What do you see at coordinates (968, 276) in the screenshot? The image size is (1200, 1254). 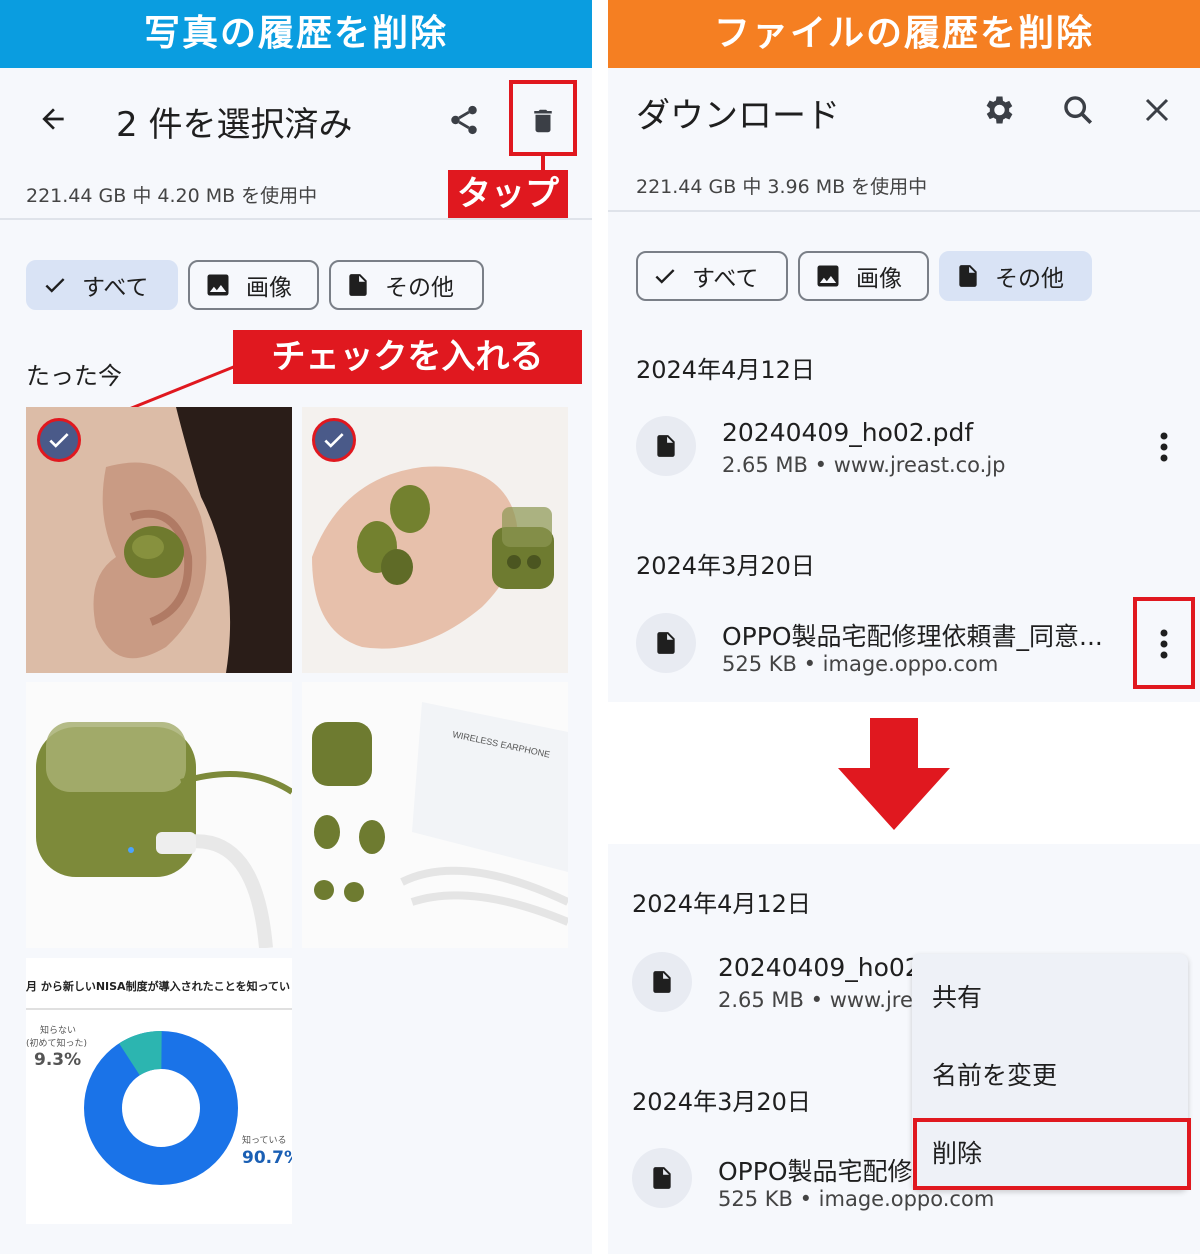 I see `document-icon` at bounding box center [968, 276].